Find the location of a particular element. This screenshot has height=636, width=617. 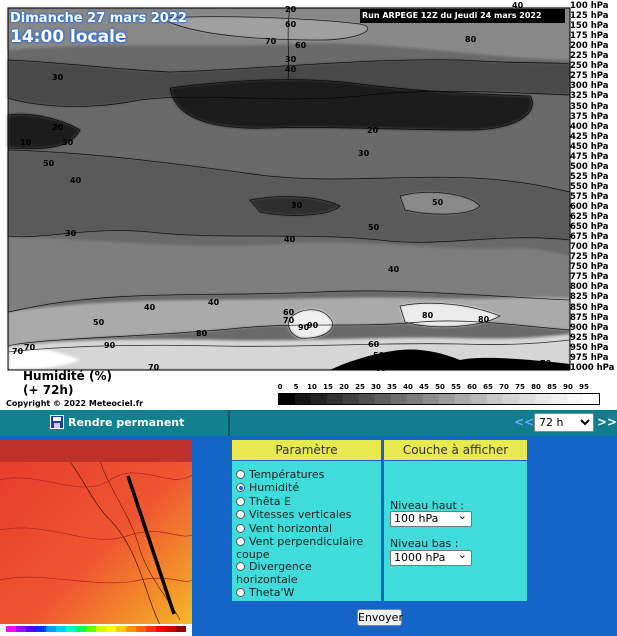

pressure-level-label: 100 hPa is located at coordinates (589, 6).